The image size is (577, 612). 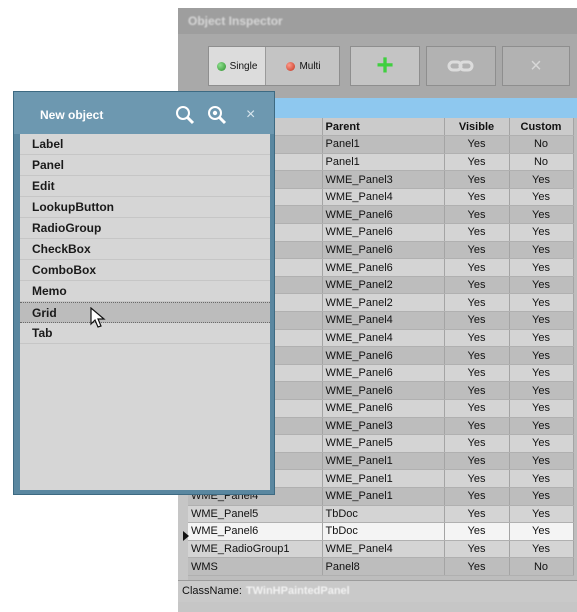 What do you see at coordinates (217, 115) in the screenshot?
I see `search-settings-icon` at bounding box center [217, 115].